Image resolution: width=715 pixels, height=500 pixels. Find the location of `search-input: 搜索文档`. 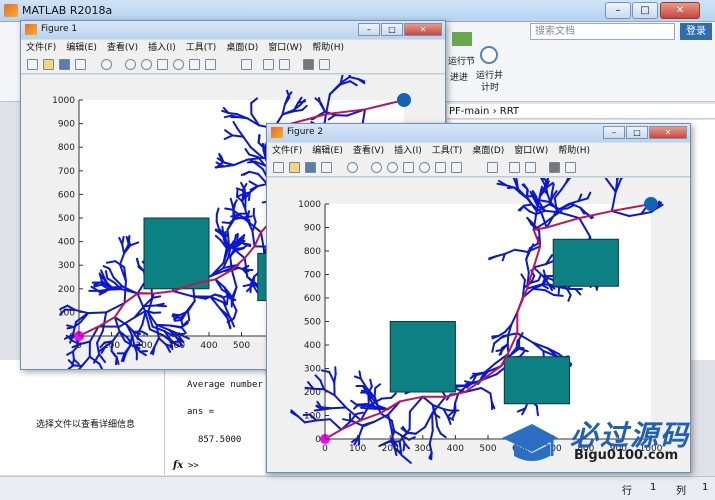

search-input: 搜索文档 is located at coordinates (602, 31).